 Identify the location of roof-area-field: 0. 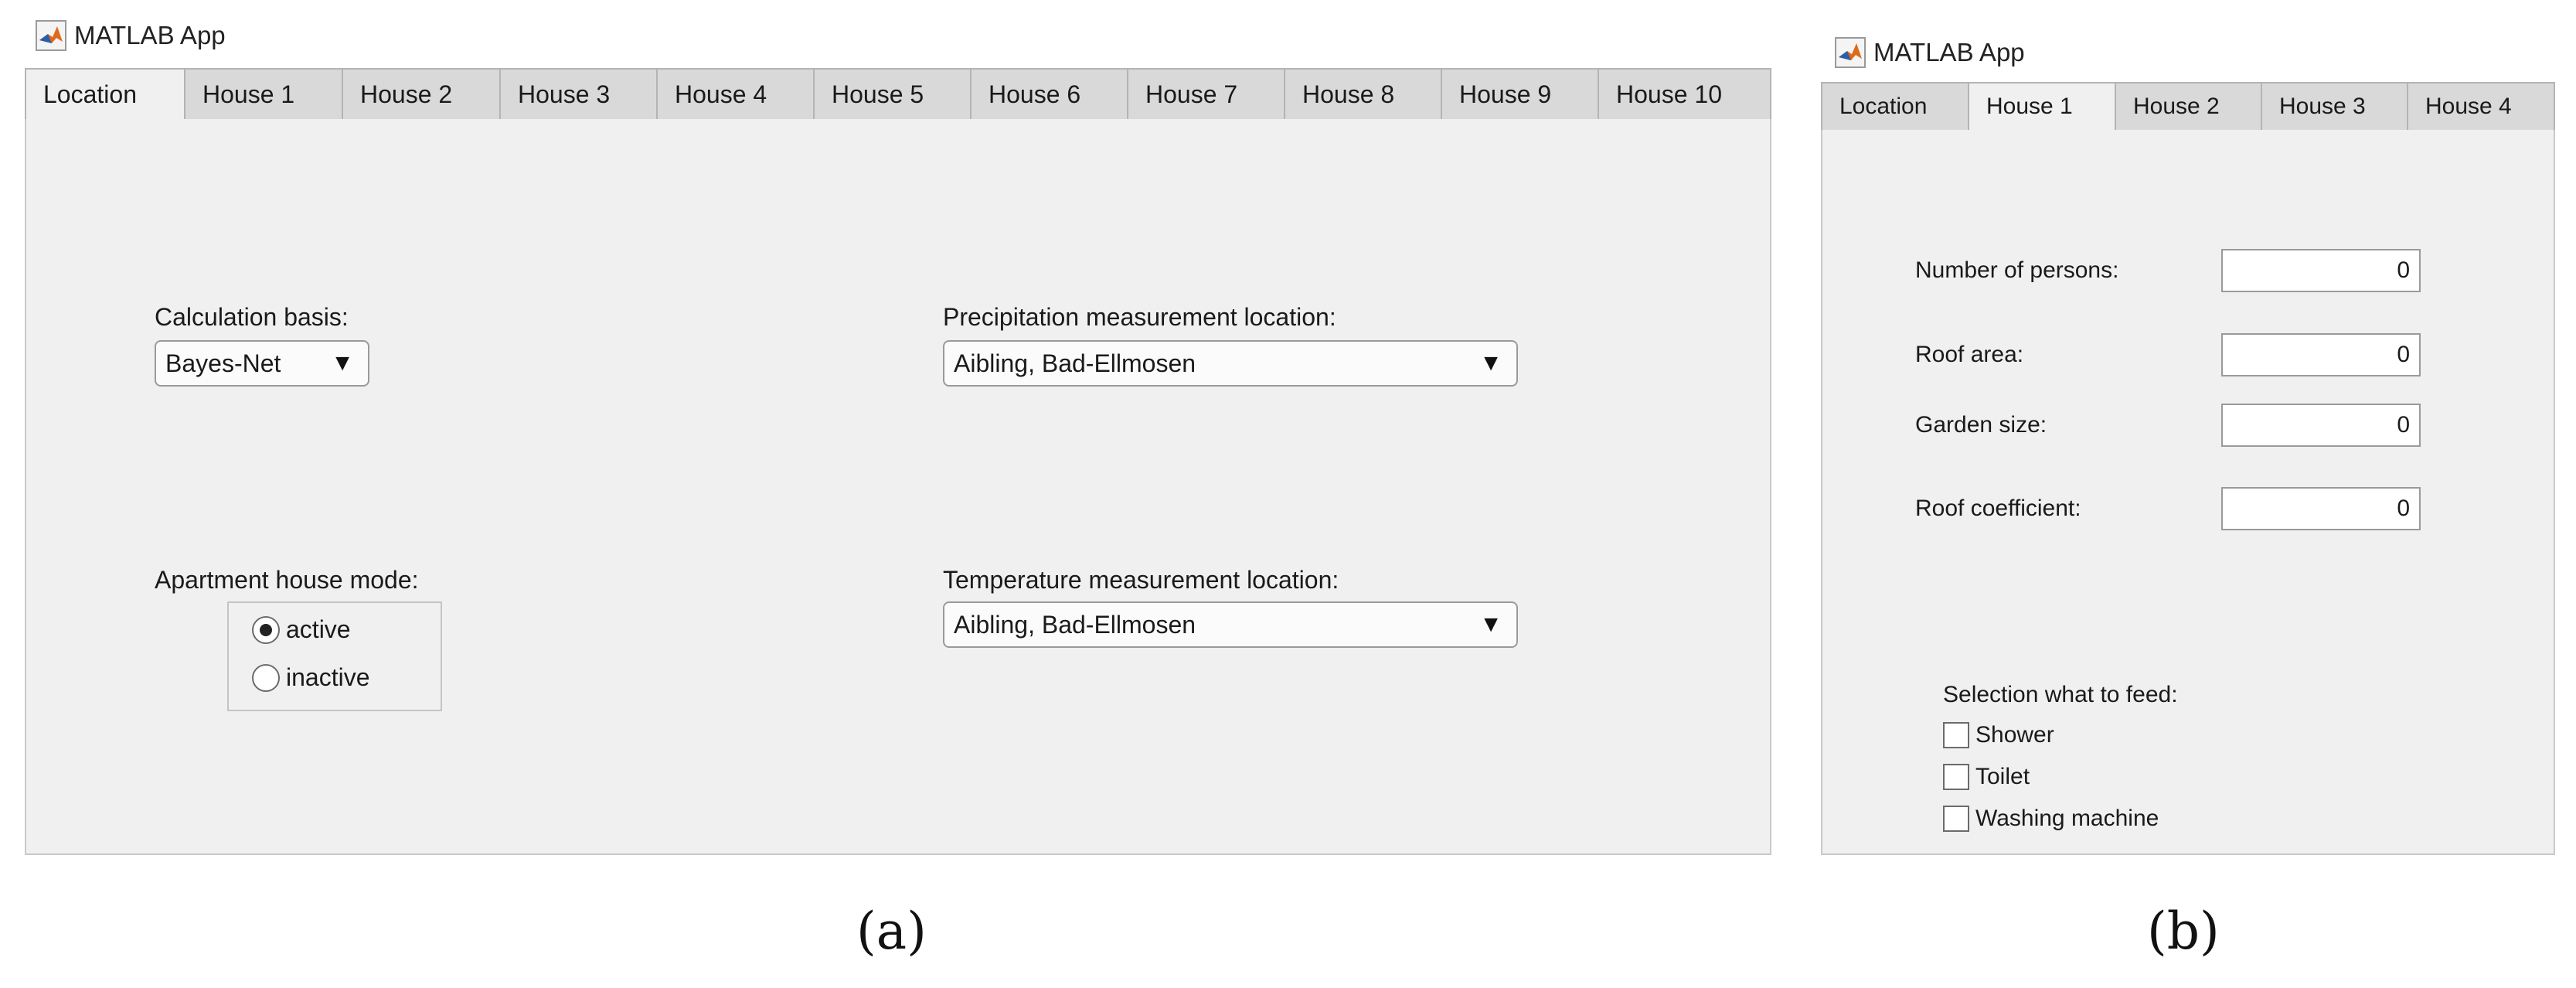
(2321, 354).